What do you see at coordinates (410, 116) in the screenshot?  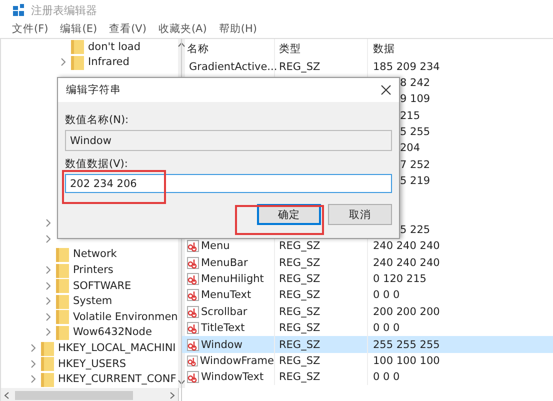 I see `value-data: 215` at bounding box center [410, 116].